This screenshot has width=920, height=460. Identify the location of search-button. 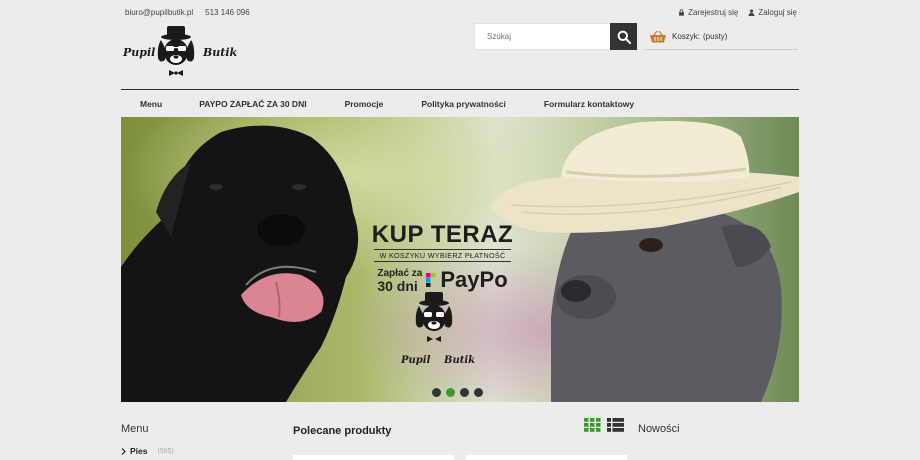
(623, 36).